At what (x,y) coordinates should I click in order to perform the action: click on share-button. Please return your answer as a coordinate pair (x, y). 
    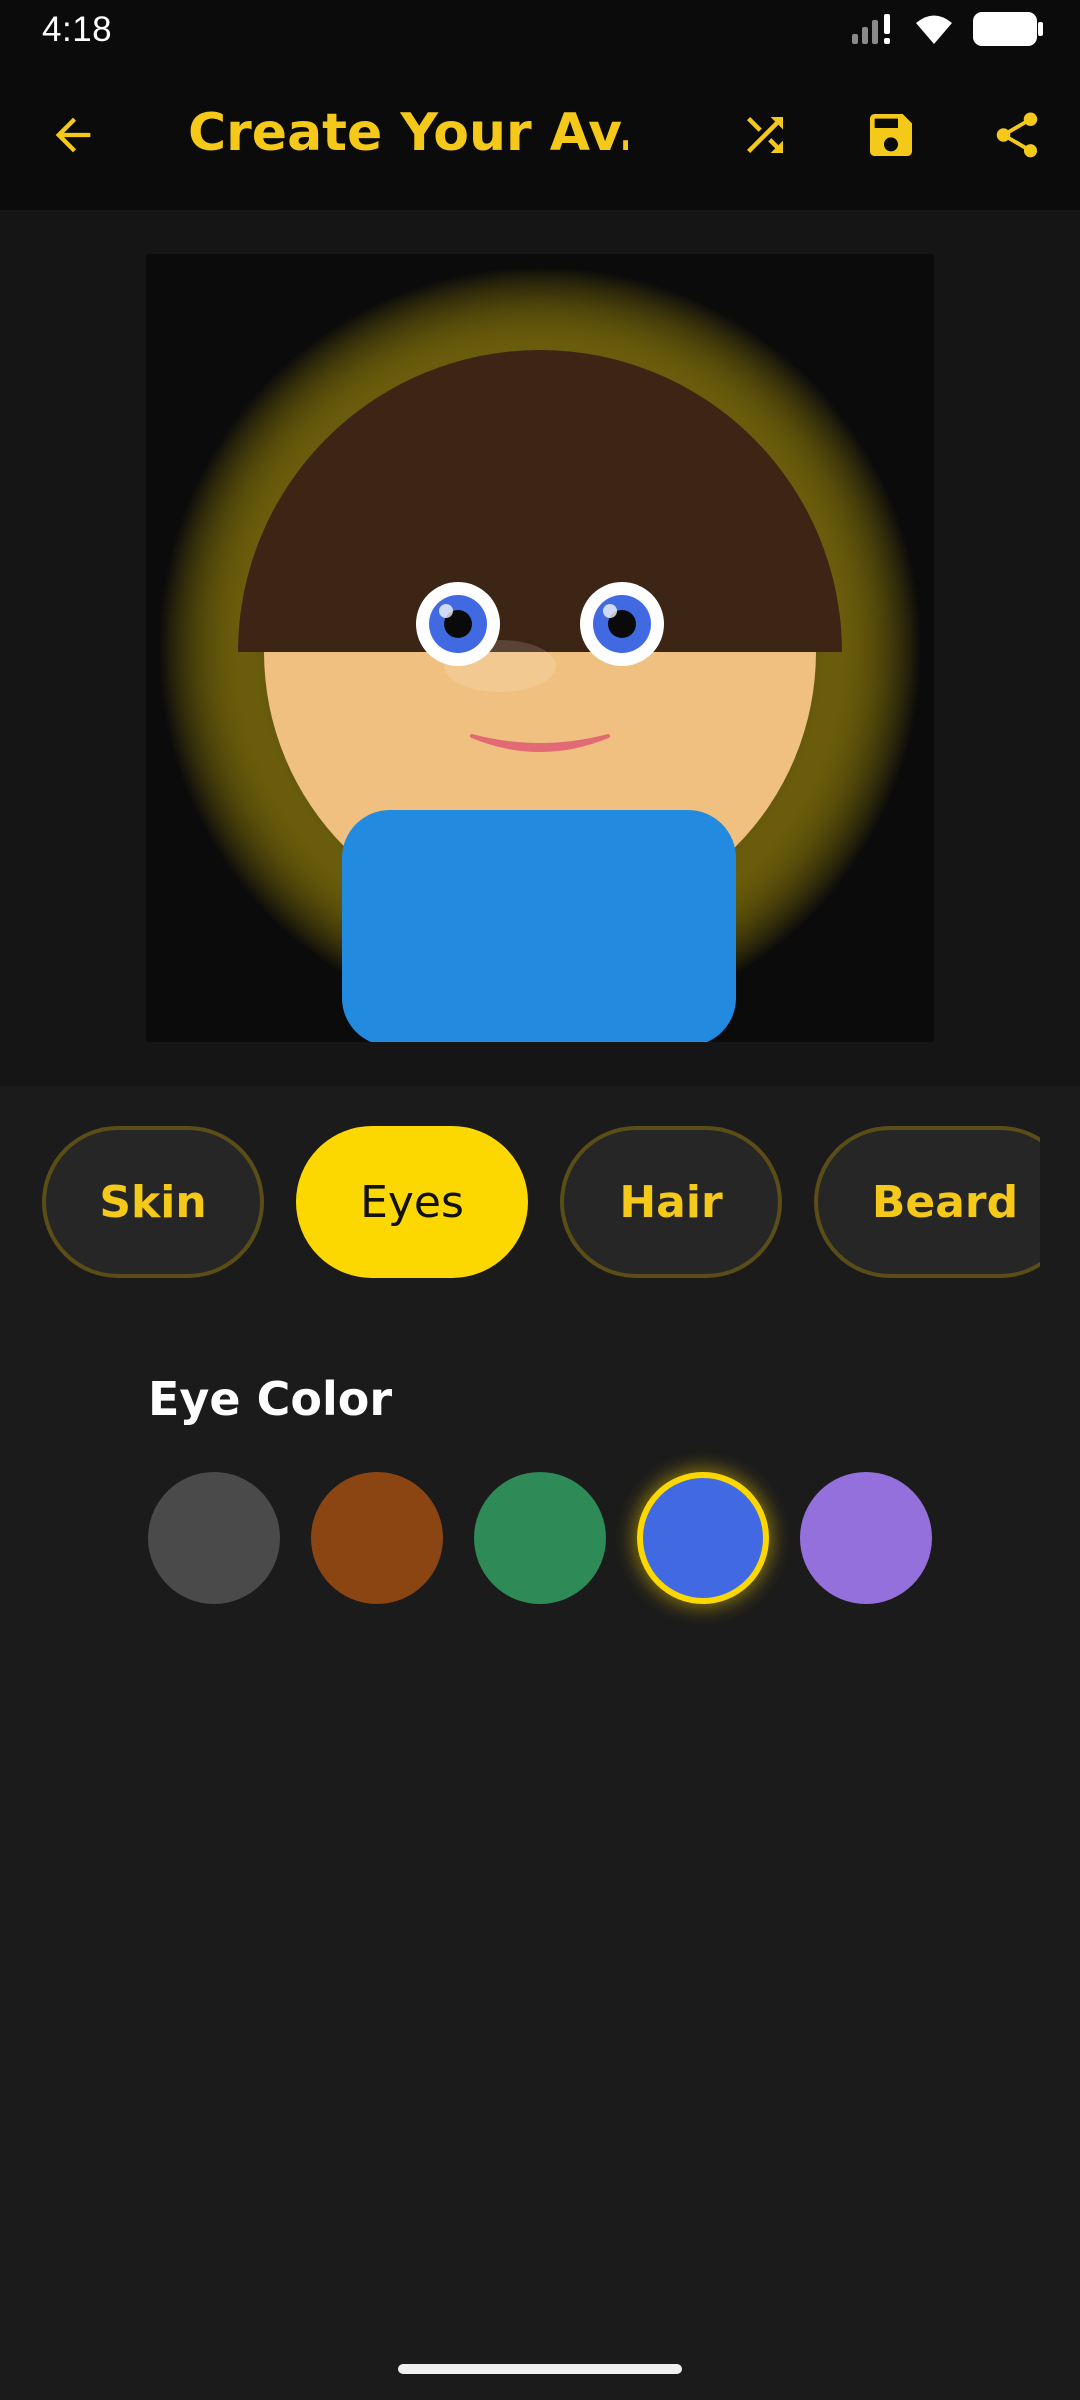
    Looking at the image, I should click on (1017, 137).